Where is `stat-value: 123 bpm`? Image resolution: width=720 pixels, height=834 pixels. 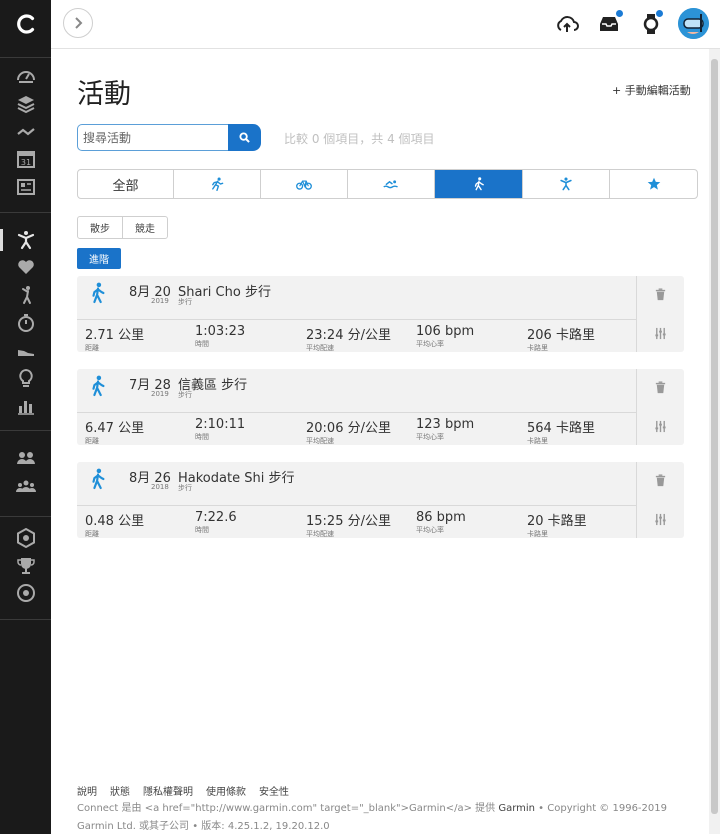 stat-value: 123 bpm is located at coordinates (445, 424).